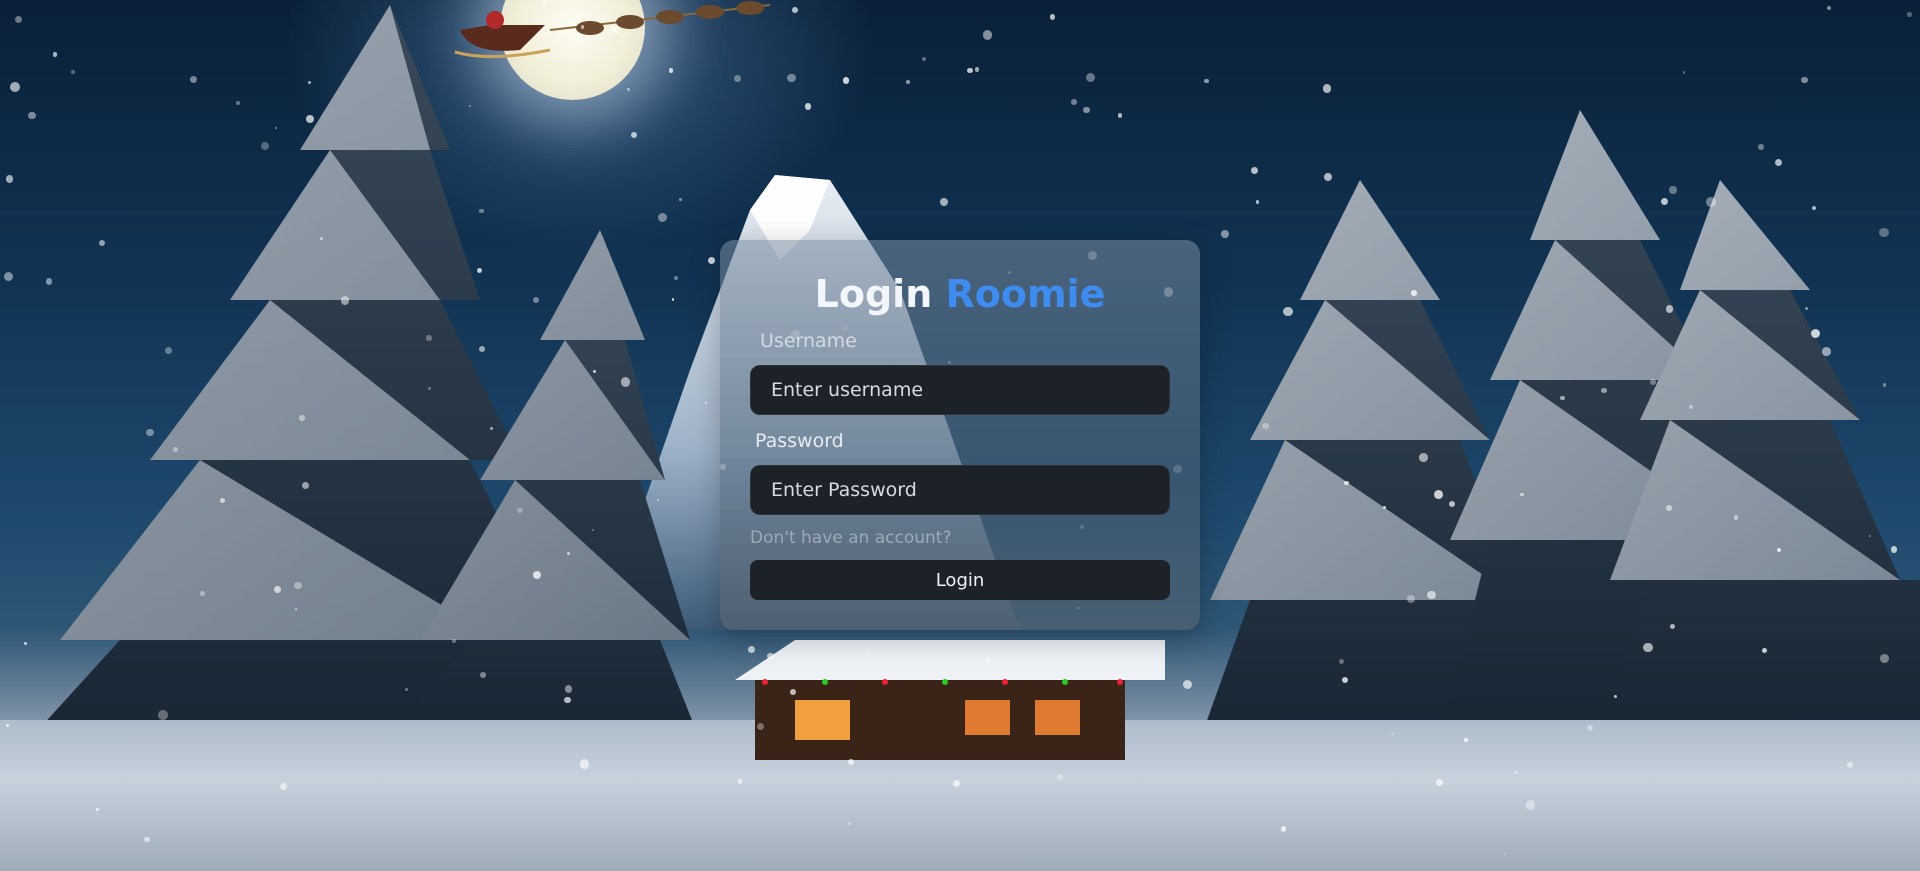 Image resolution: width=1920 pixels, height=871 pixels. What do you see at coordinates (960, 580) in the screenshot?
I see `login-button: Login` at bounding box center [960, 580].